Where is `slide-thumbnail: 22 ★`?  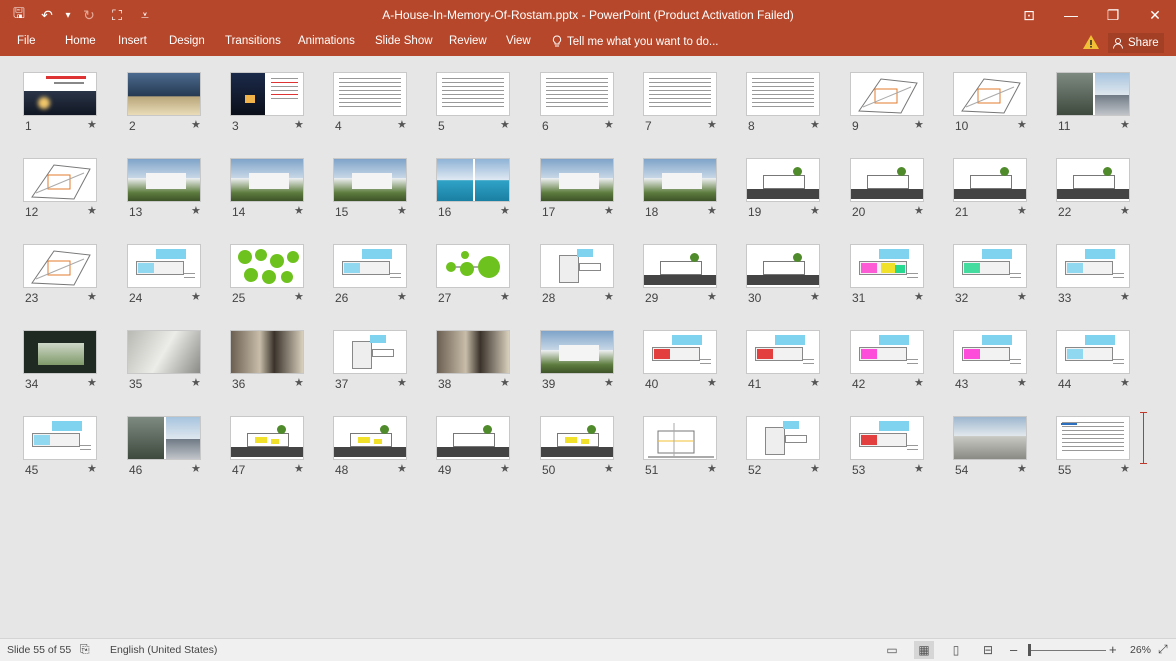 slide-thumbnail: 22 ★ is located at coordinates (1108, 193).